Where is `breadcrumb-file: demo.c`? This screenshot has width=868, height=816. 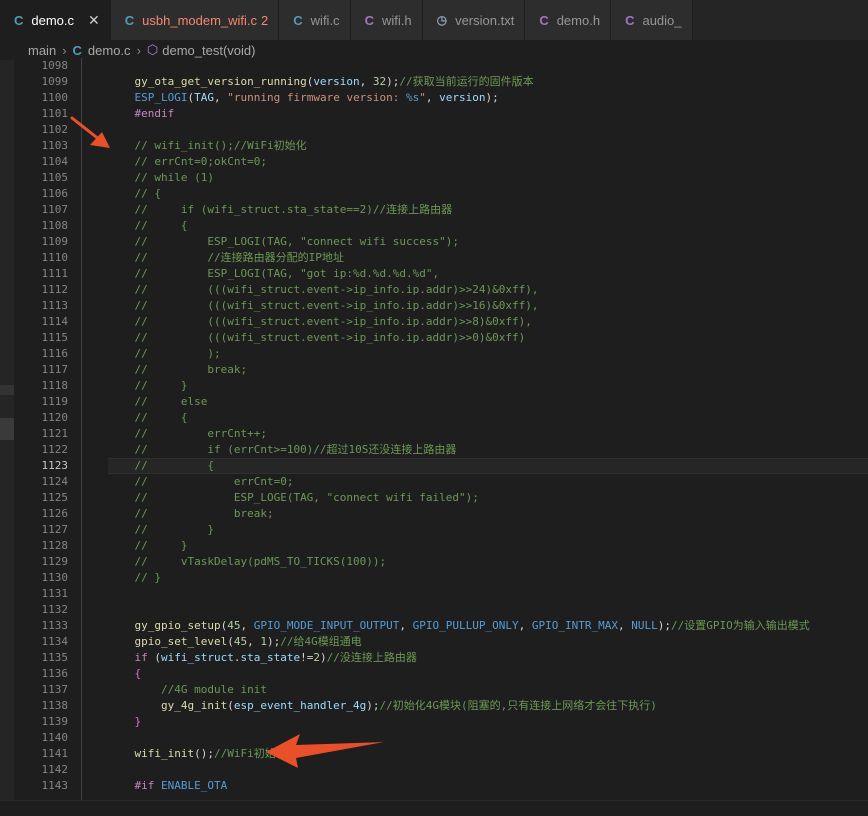 breadcrumb-file: demo.c is located at coordinates (109, 50).